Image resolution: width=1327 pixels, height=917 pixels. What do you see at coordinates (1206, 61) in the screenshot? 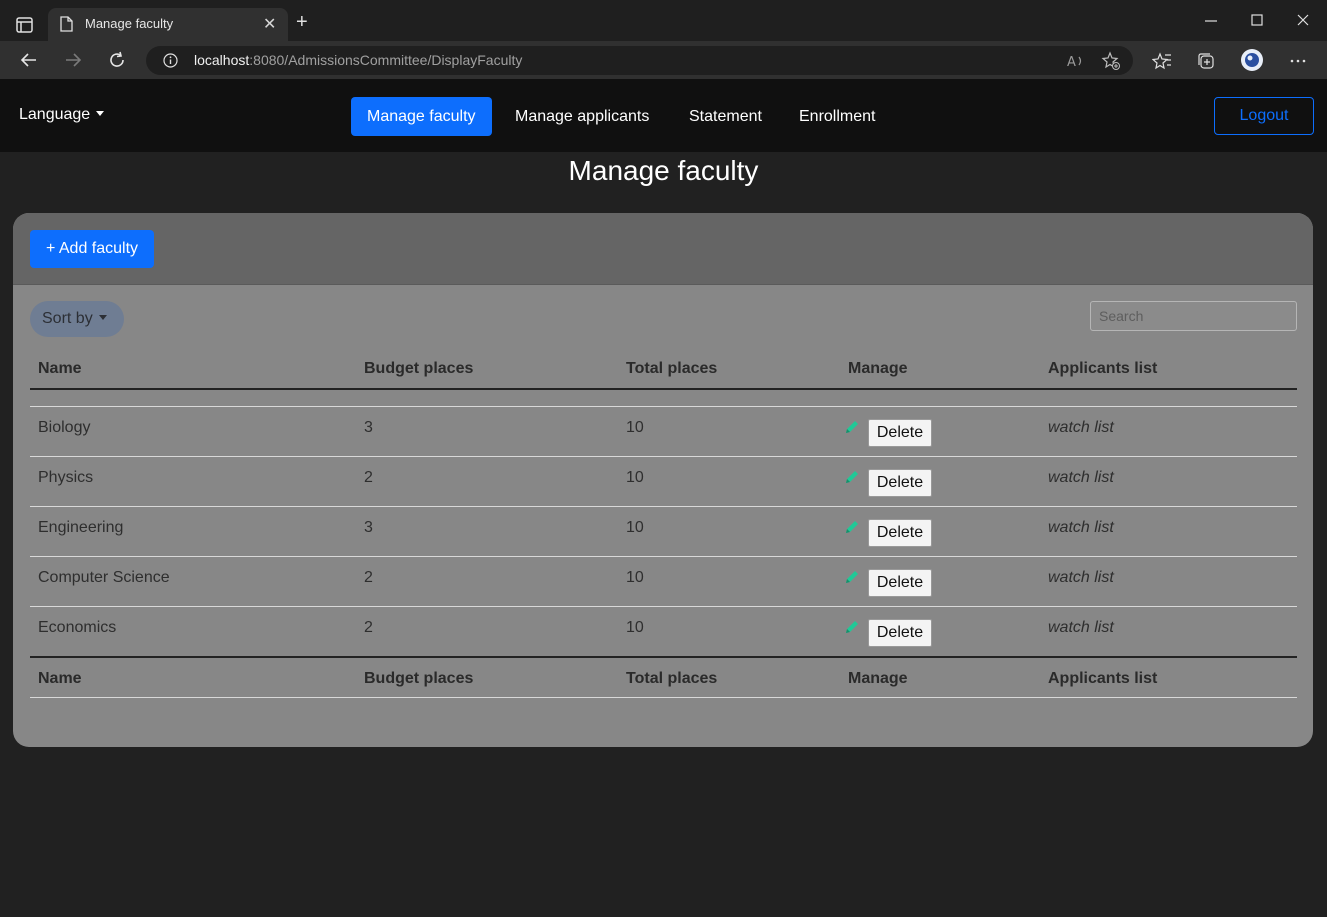
I see `collections-icon` at bounding box center [1206, 61].